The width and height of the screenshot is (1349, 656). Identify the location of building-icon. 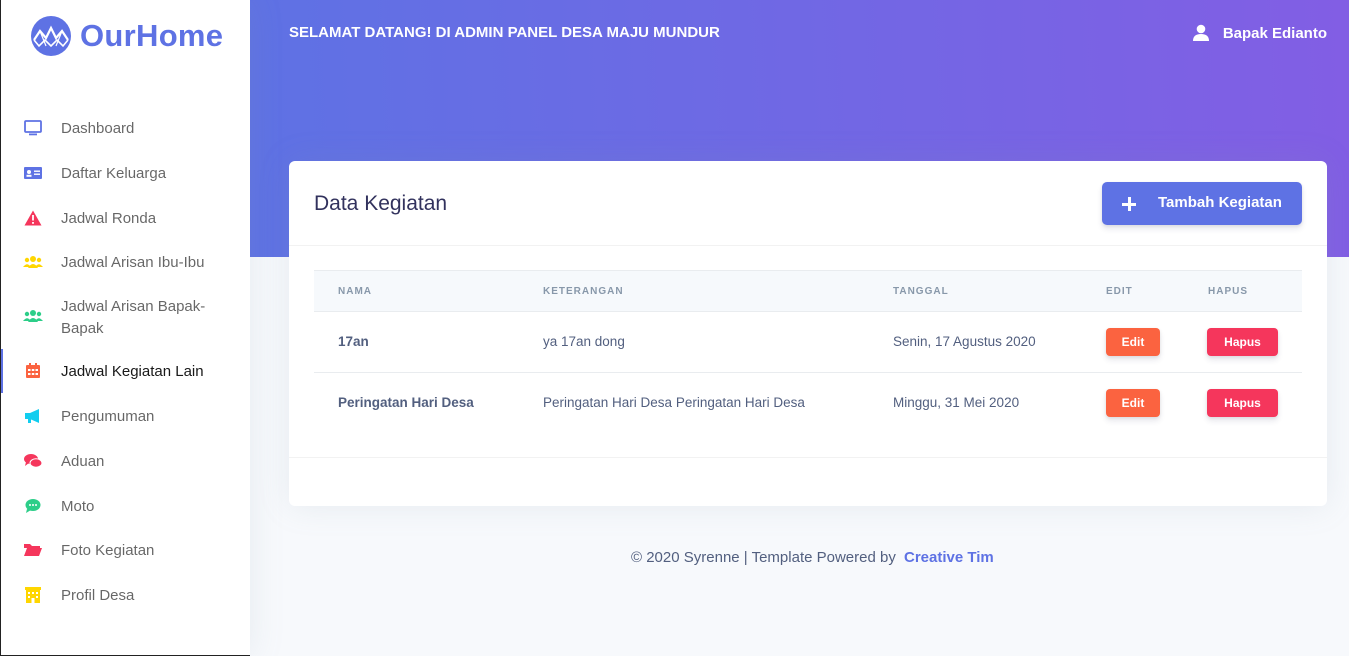
(33, 595).